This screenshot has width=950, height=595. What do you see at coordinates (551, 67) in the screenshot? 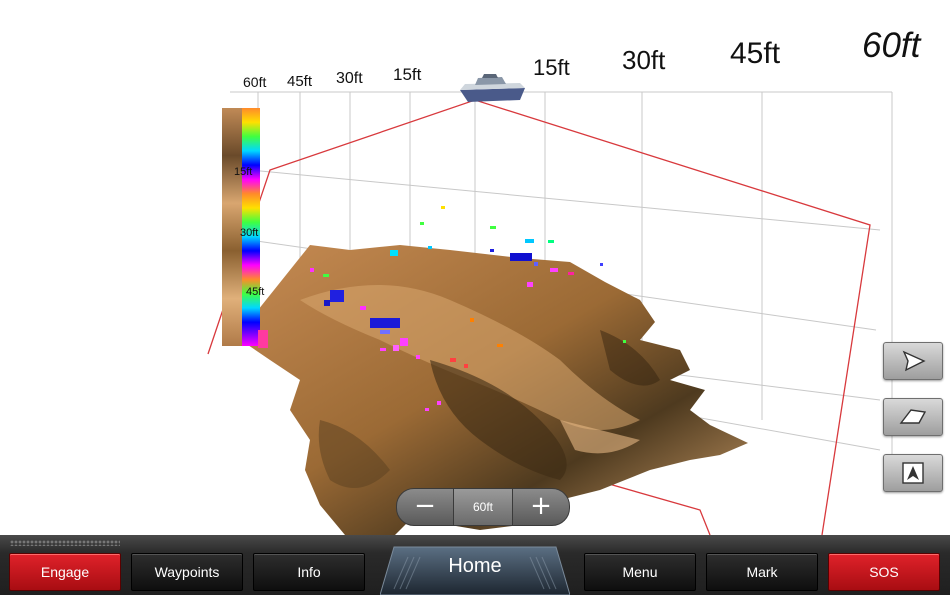
I see `right-depth-label-15: 15ft` at bounding box center [551, 67].